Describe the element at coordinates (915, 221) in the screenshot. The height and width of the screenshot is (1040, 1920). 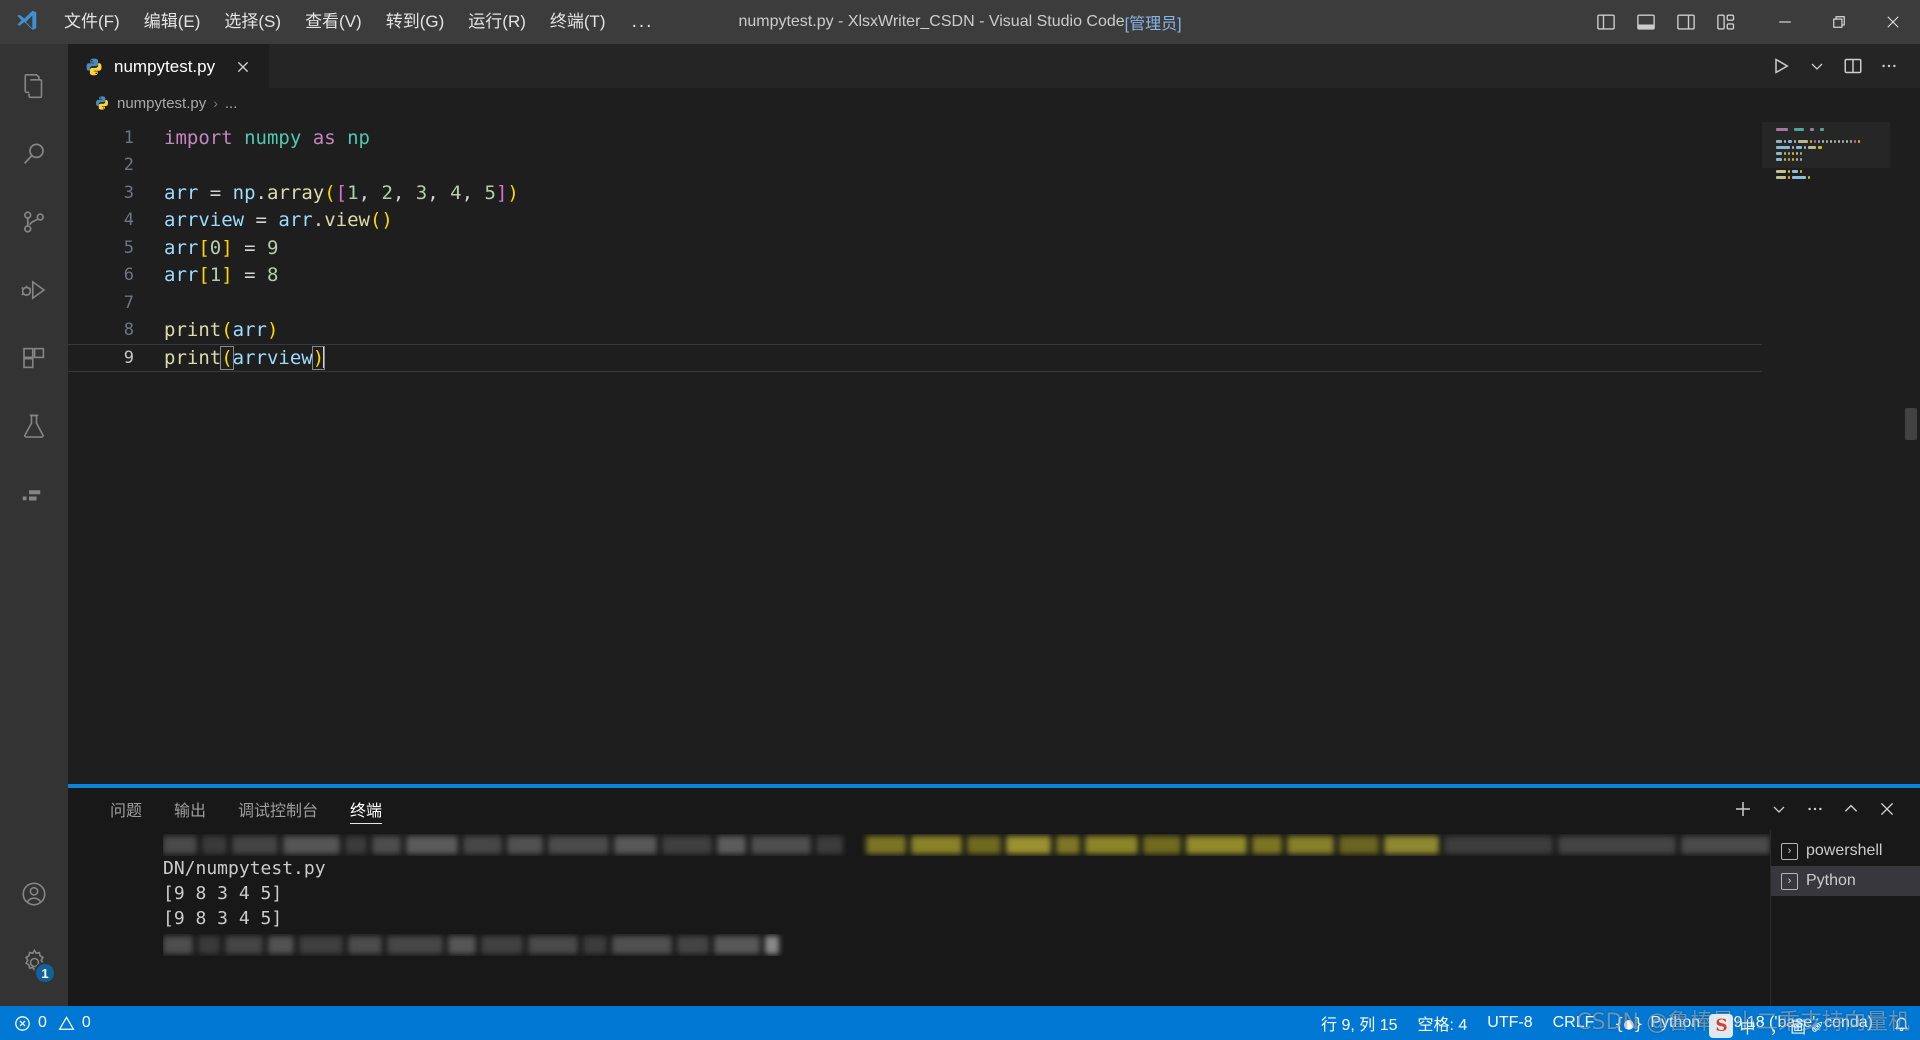
I see `code-line: 4 arrview = arr.view()` at that location.